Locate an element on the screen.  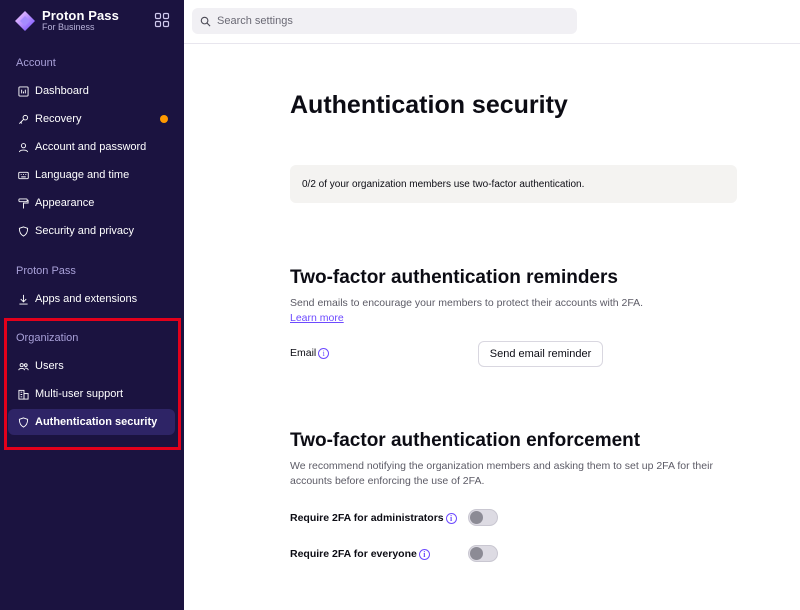
enforcement-heading: Two-factor authentication enforcement is located at coordinates (465, 440).